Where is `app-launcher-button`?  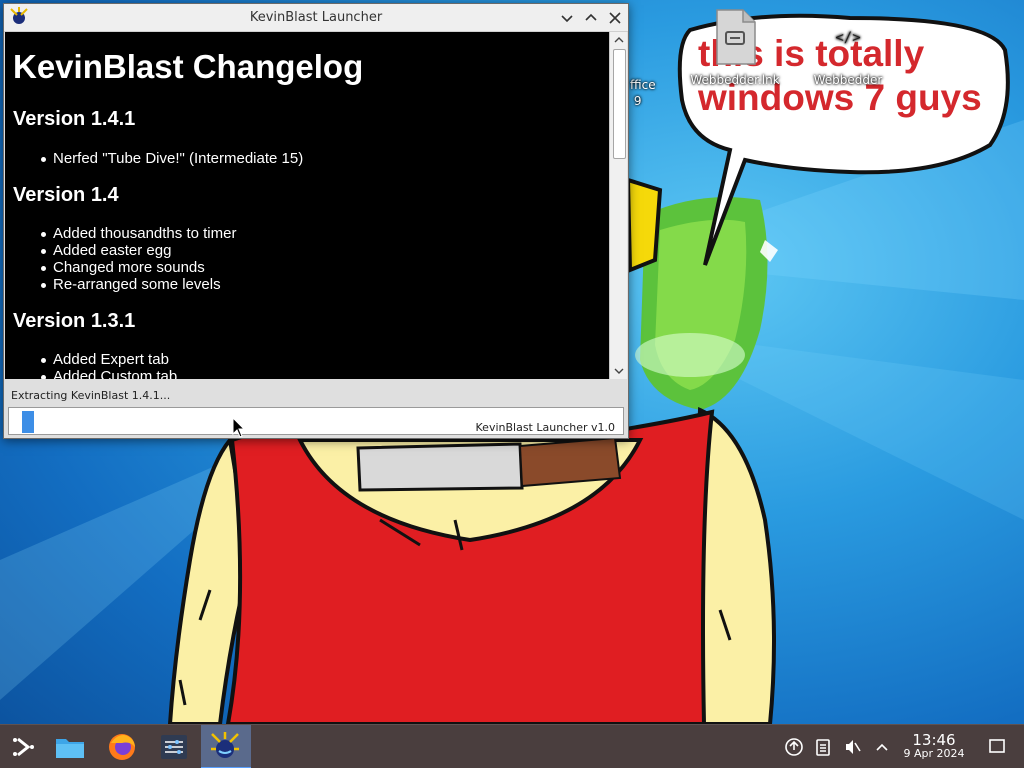
app-launcher-button is located at coordinates (24, 746).